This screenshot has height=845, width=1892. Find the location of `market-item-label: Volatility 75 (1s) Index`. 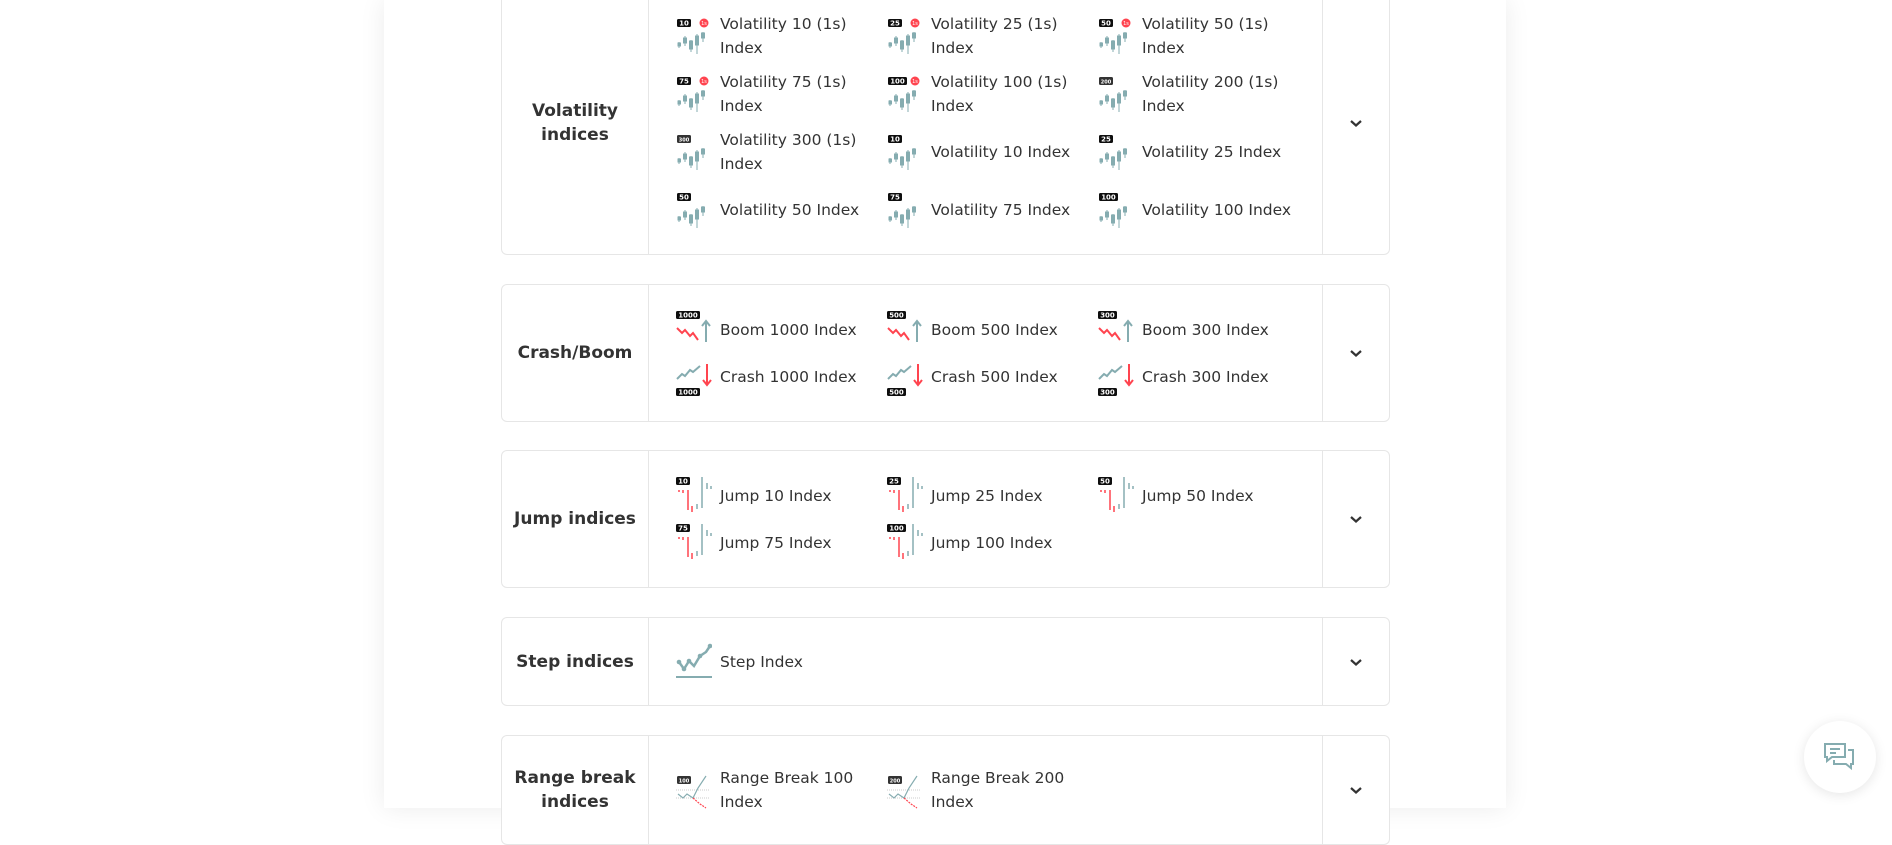

market-item-label: Volatility 75 (1s) Index is located at coordinates (783, 93).